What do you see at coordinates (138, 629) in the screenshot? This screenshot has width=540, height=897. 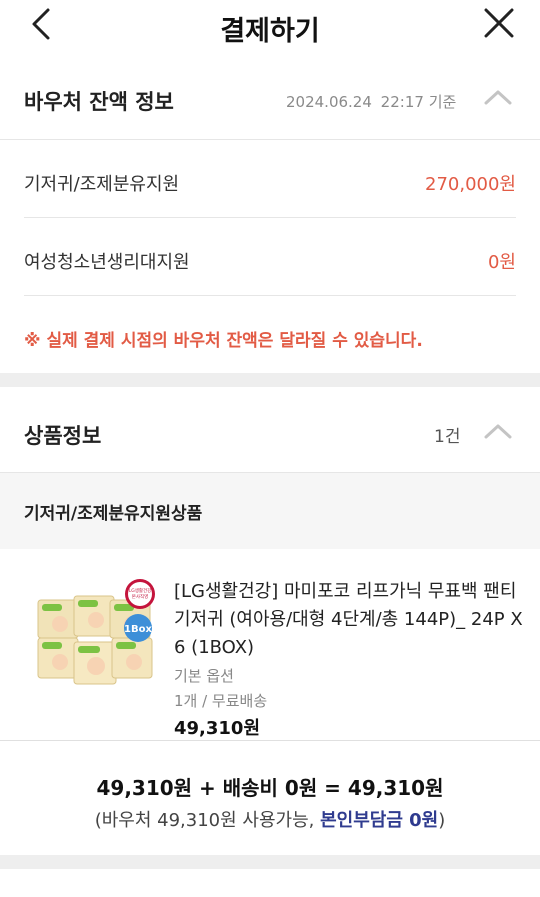 I see `svg-text: 1Box` at bounding box center [138, 629].